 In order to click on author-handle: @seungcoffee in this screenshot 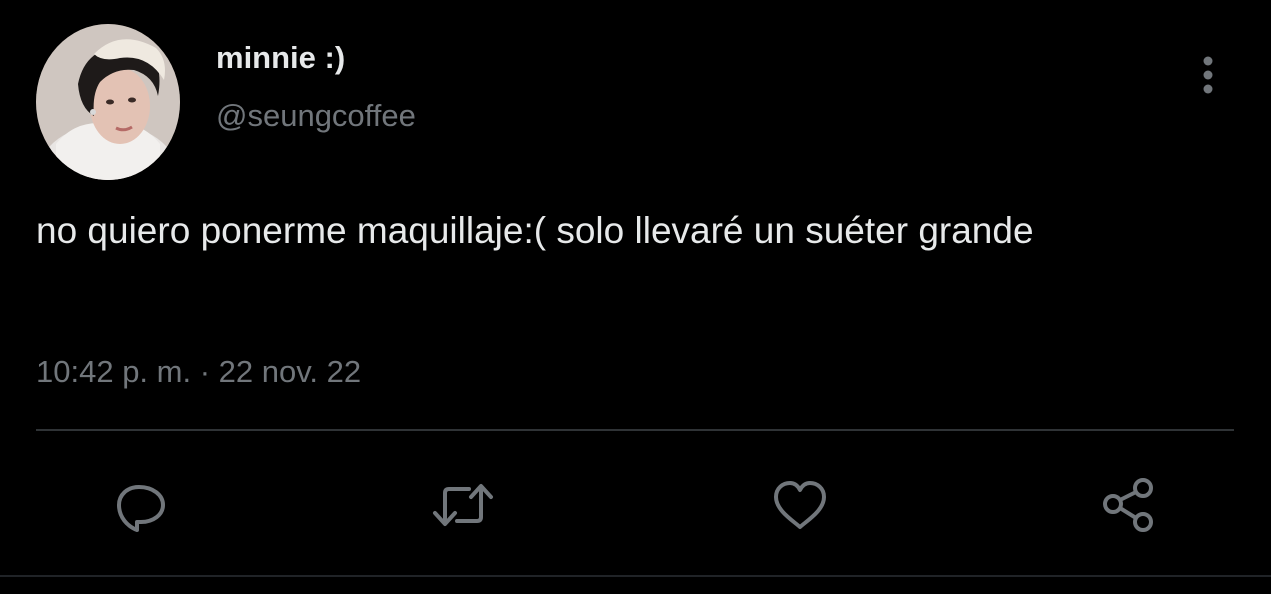, I will do `click(316, 116)`.